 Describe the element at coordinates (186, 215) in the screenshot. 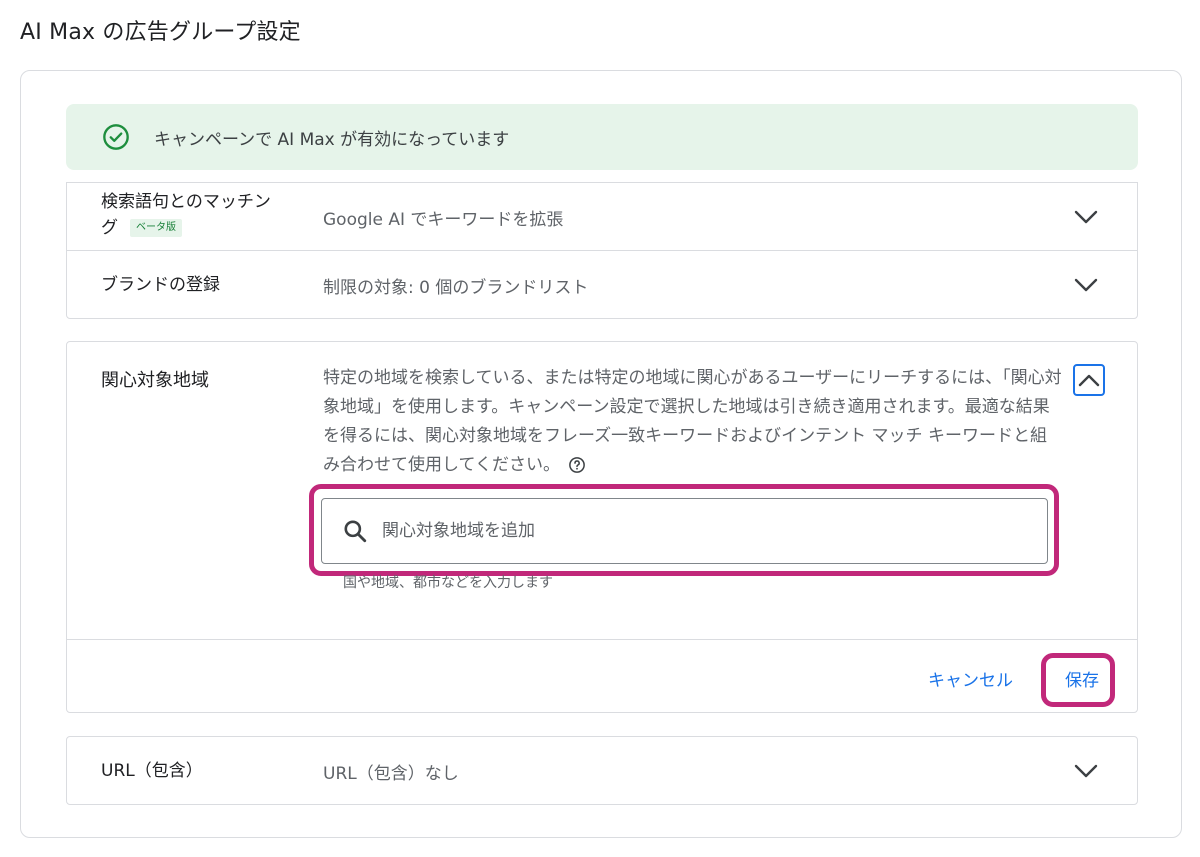

I see `search-term-matching-label: 検索語句とのマッチン グベータ版` at that location.